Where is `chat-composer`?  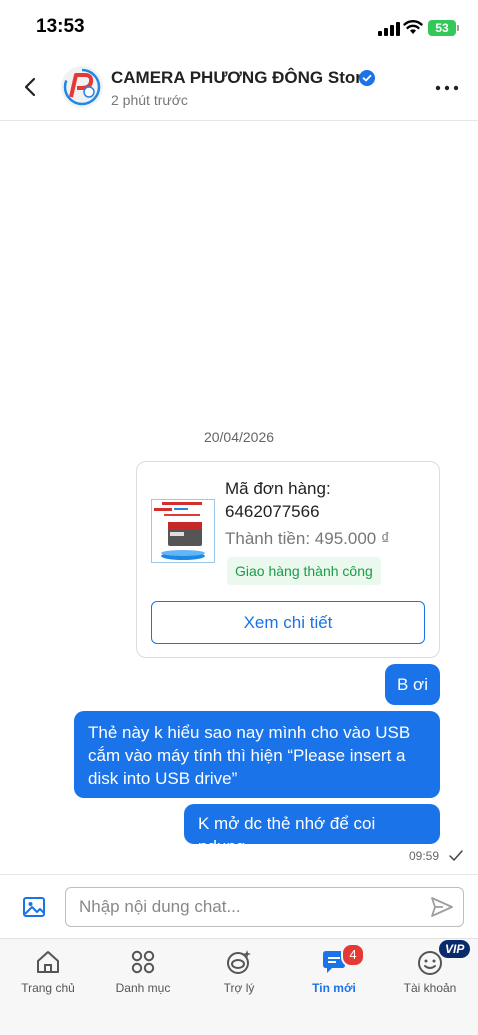
chat-composer is located at coordinates (239, 906).